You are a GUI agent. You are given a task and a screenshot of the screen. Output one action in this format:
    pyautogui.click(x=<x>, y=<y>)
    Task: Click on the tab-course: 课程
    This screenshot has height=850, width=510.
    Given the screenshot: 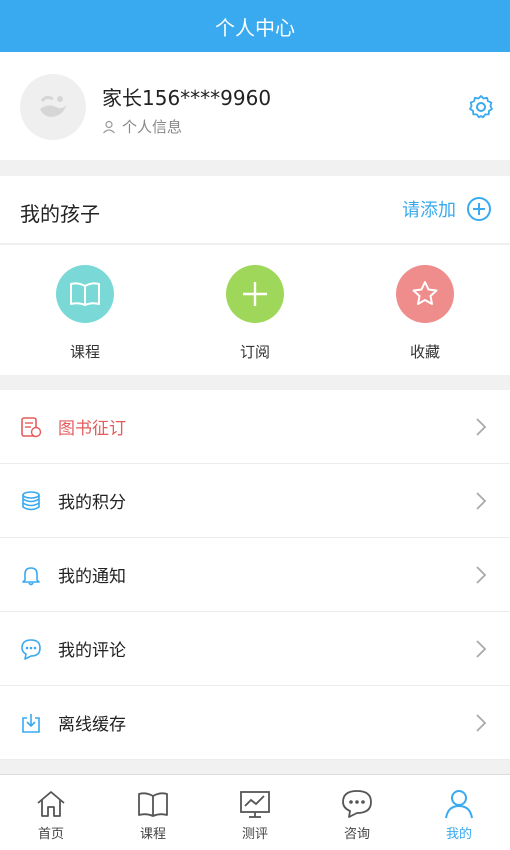 What is the action you would take?
    pyautogui.click(x=153, y=812)
    